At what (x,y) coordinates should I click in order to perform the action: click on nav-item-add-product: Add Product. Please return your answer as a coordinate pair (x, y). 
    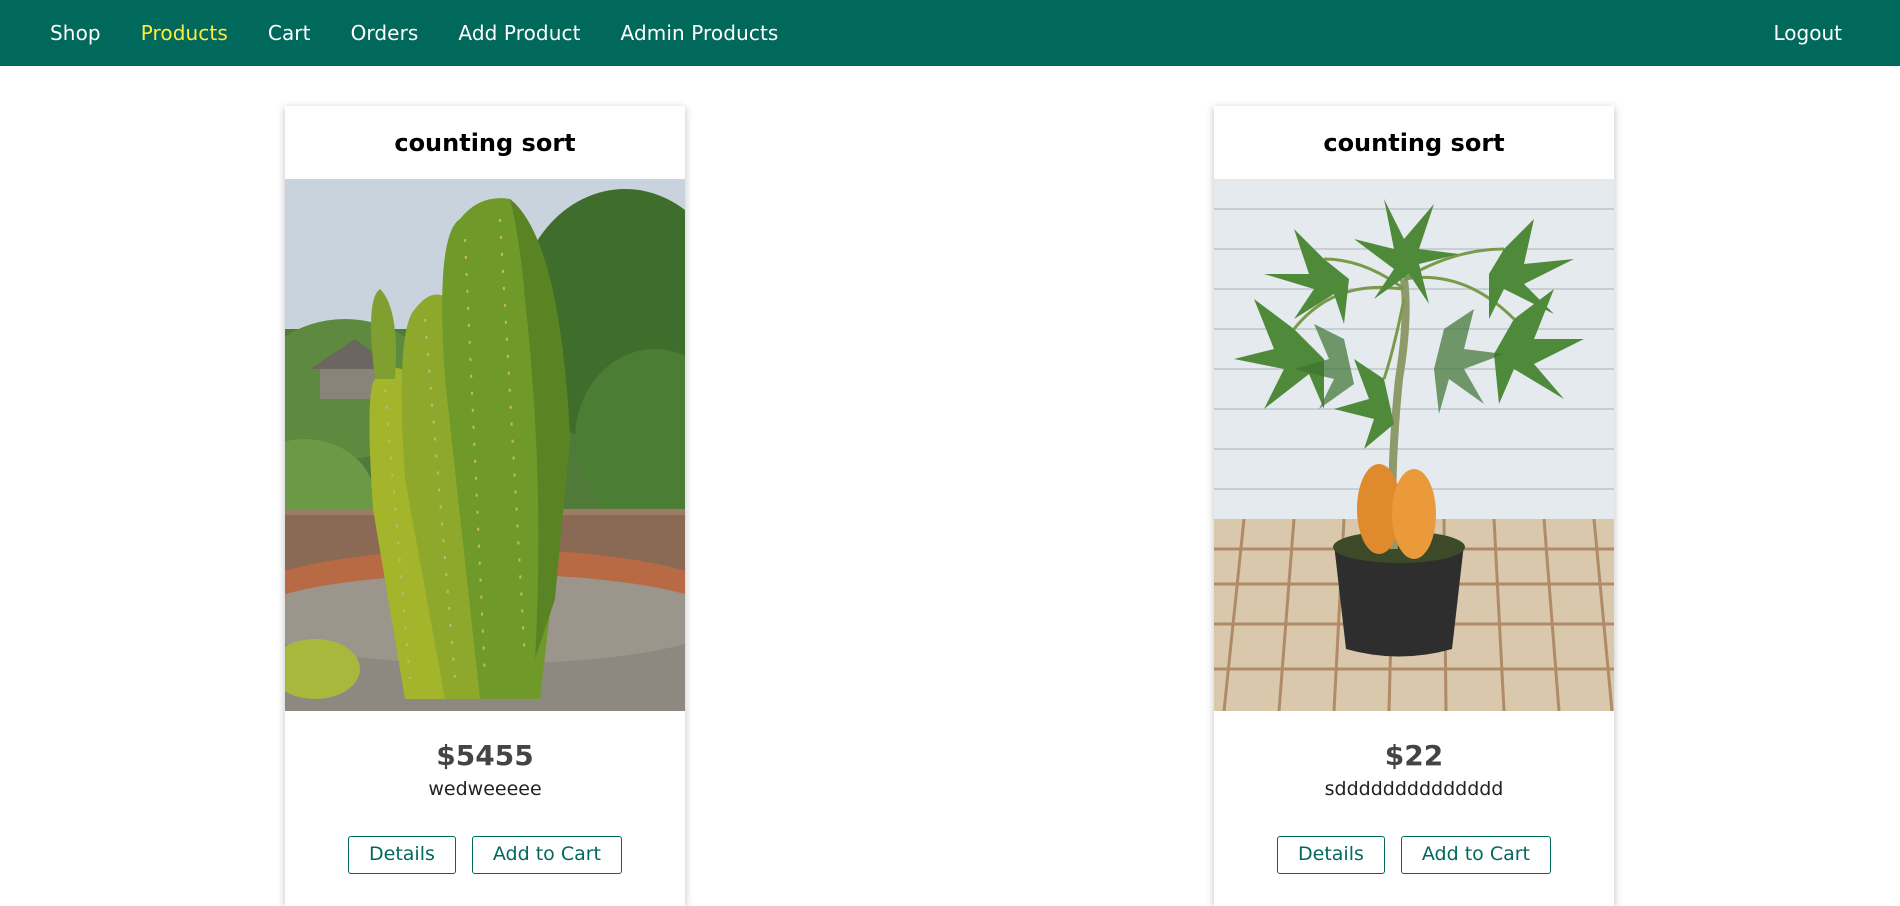
    Looking at the image, I should click on (519, 33).